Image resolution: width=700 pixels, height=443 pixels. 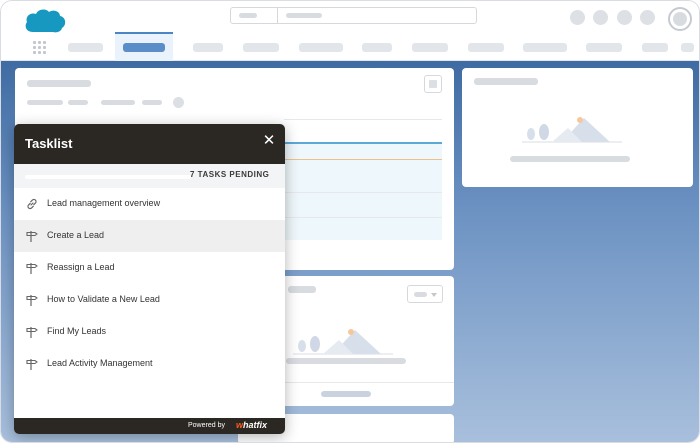 What do you see at coordinates (104, 203) in the screenshot?
I see `task-item-label: Lead management overview` at bounding box center [104, 203].